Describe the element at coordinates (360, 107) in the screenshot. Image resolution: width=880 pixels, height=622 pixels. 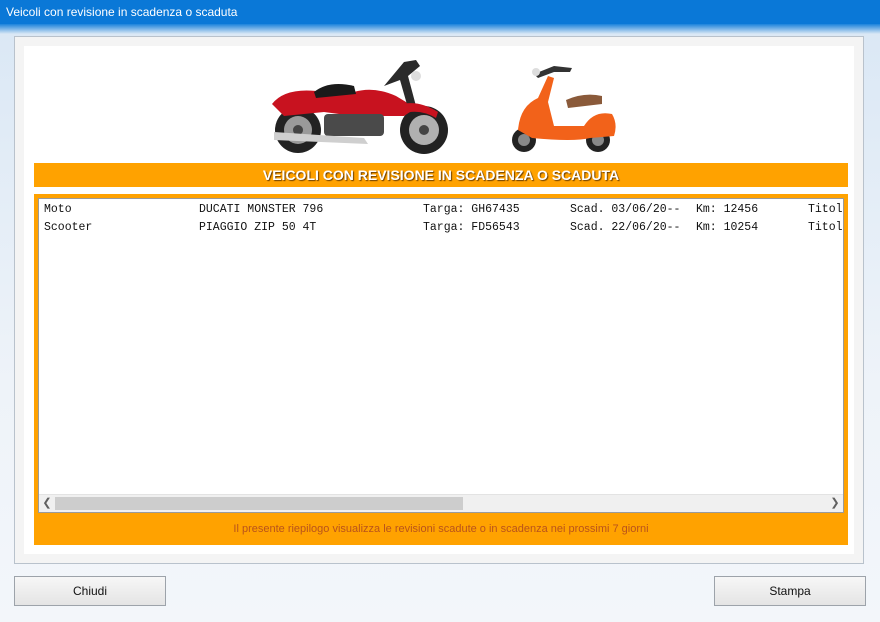
I see `motorcycle-image` at that location.